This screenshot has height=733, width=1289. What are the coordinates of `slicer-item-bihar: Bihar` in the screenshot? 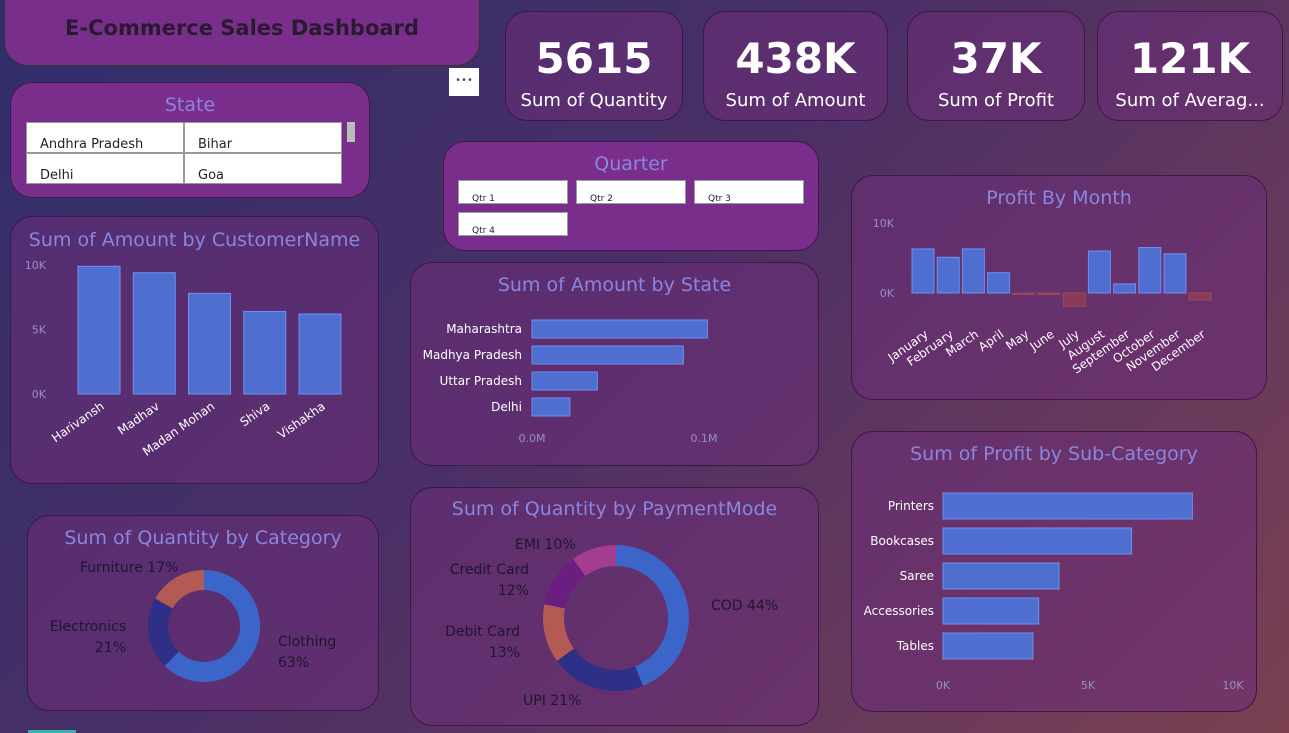 It's located at (263, 137).